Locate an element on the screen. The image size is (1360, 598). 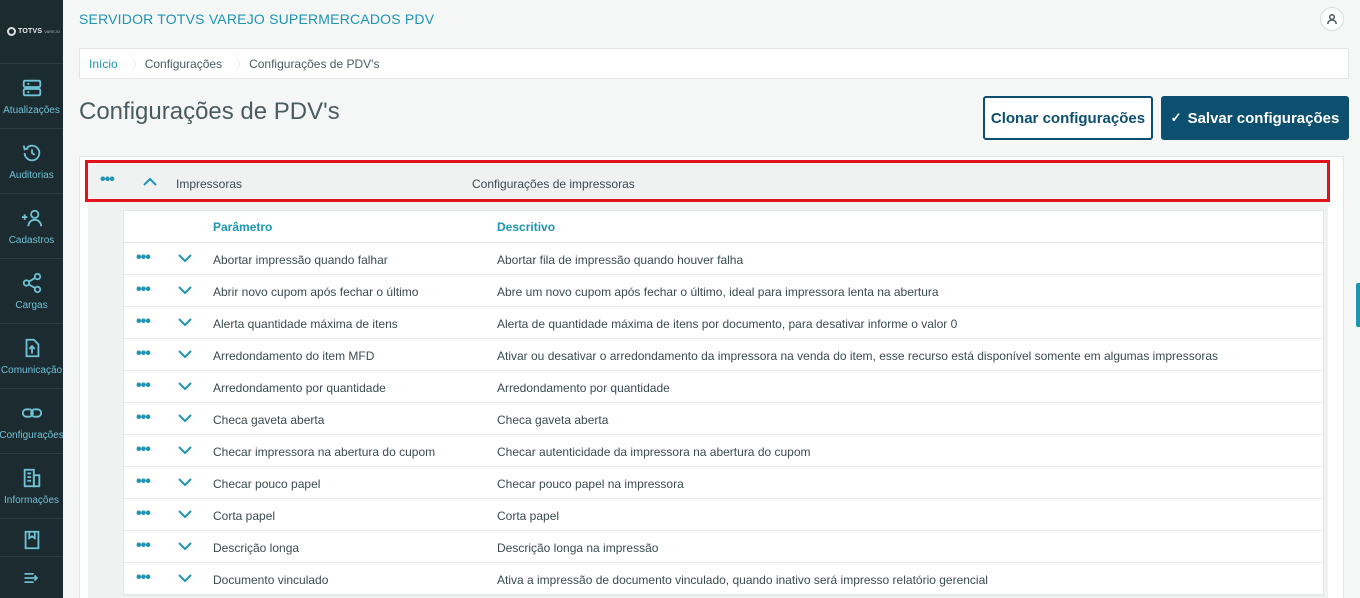
sidebar-item-atualizacoes: Atualizações is located at coordinates (31, 96).